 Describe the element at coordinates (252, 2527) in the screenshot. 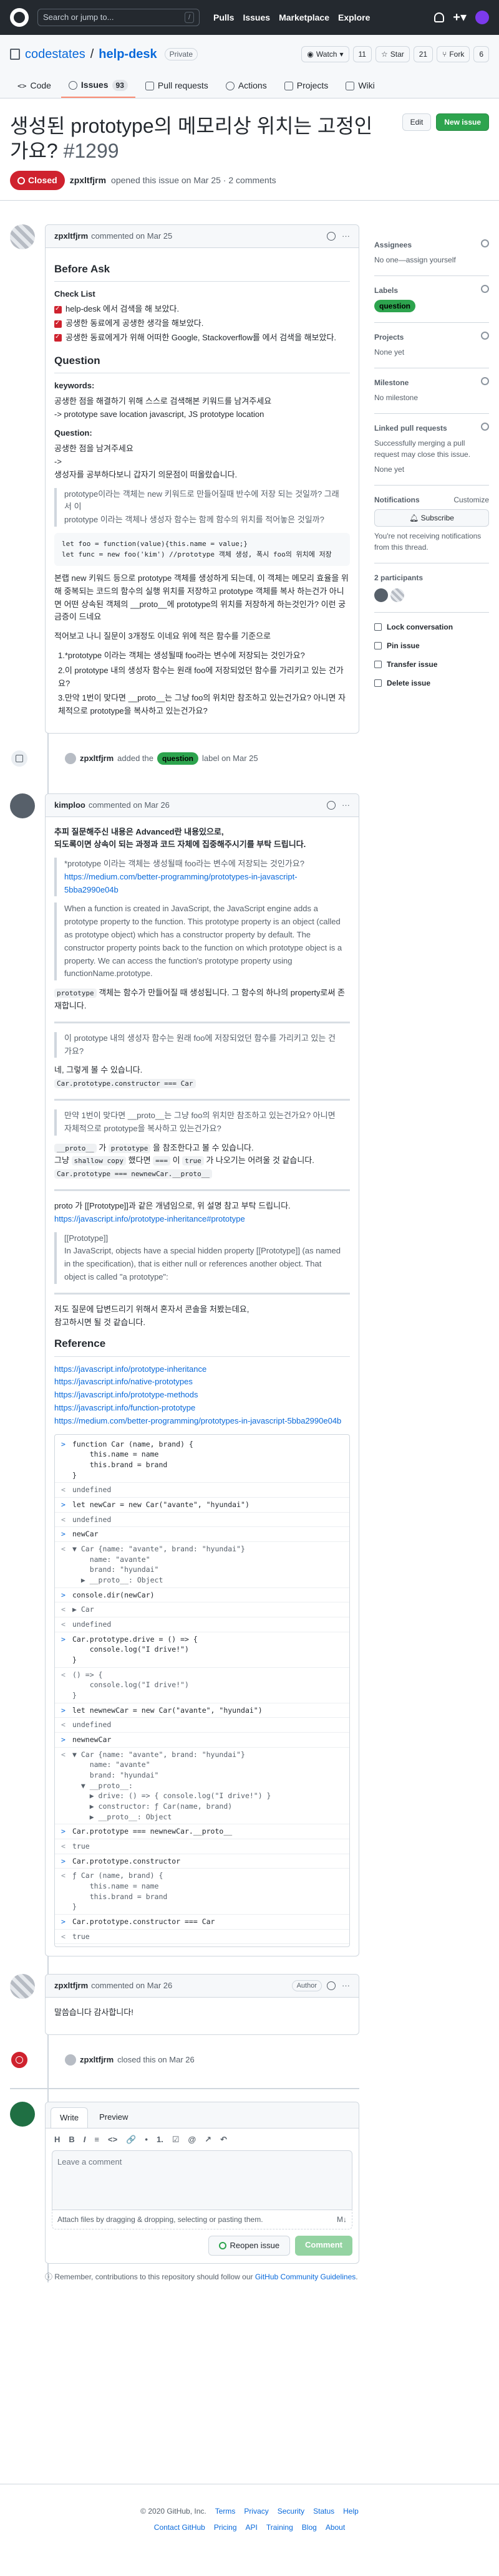

I see `footer-link-api: API` at that location.